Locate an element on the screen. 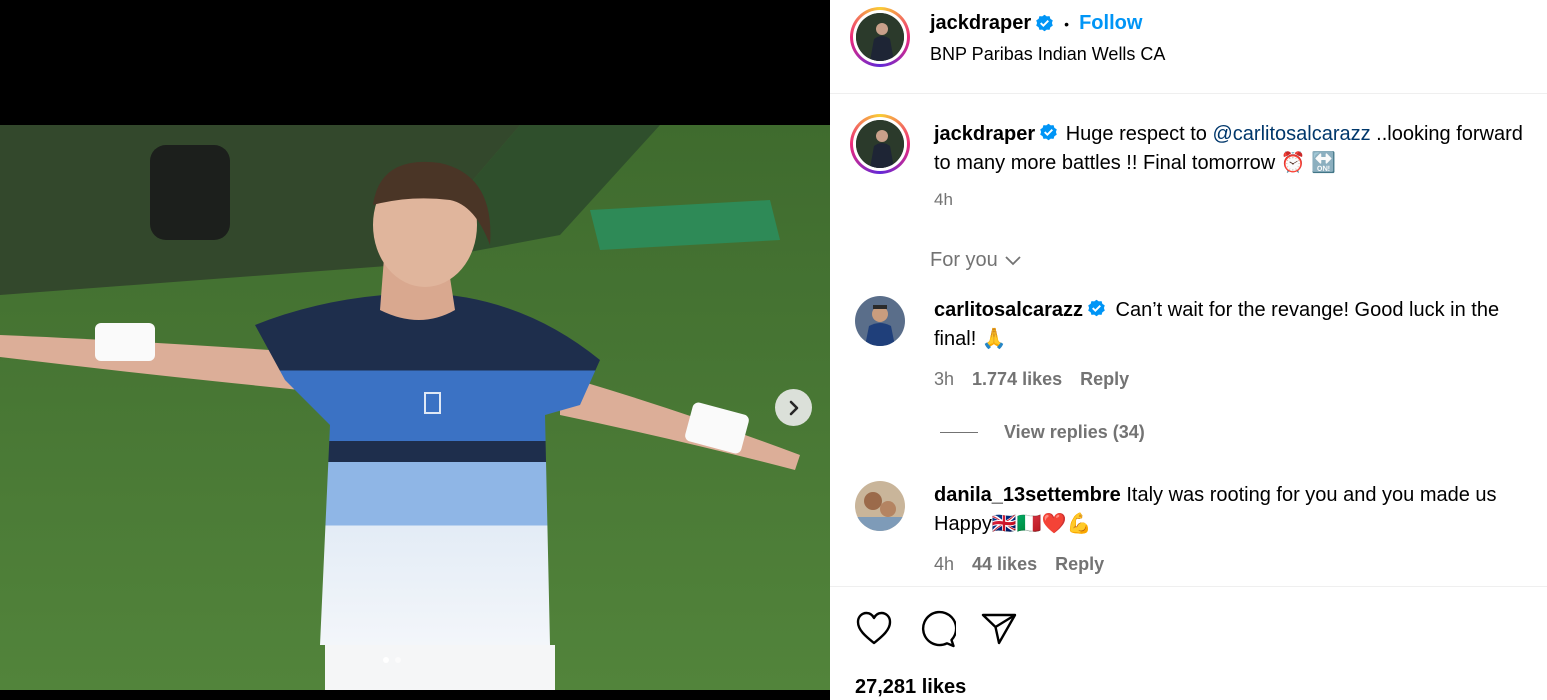 The width and height of the screenshot is (1547, 700). likes-count: 27,281 likes is located at coordinates (910, 687).